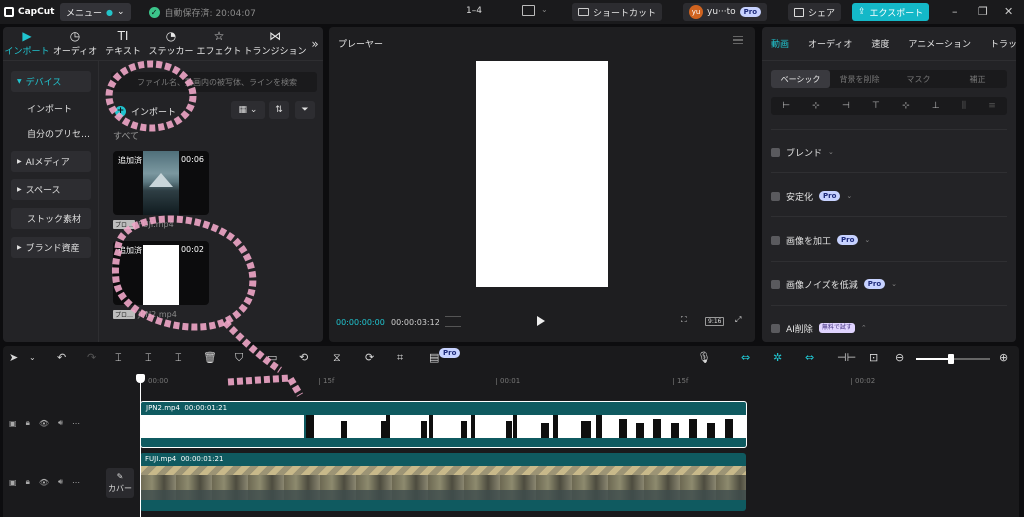 This screenshot has width=1024, height=517. I want to click on sidebar-item-stock: ストック素材, so click(51, 218).